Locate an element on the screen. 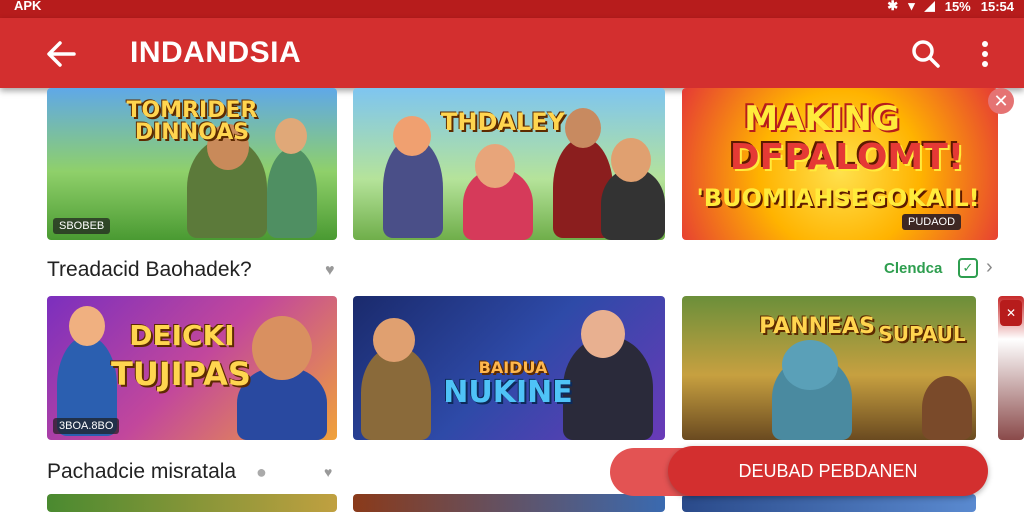  promo-title-1: MAKING is located at coordinates (822, 119).